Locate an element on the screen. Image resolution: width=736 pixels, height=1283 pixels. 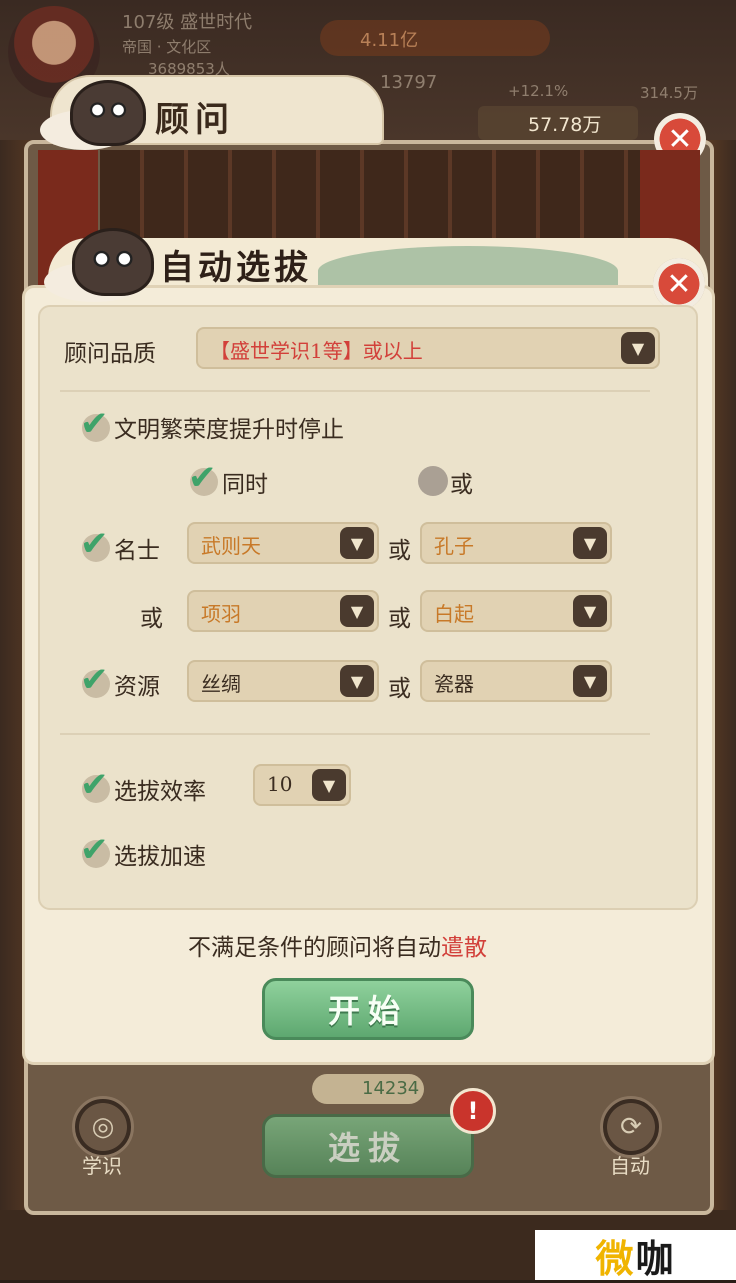
quality-value: 【盛世学识1等】或以上 is located at coordinates (316, 351).